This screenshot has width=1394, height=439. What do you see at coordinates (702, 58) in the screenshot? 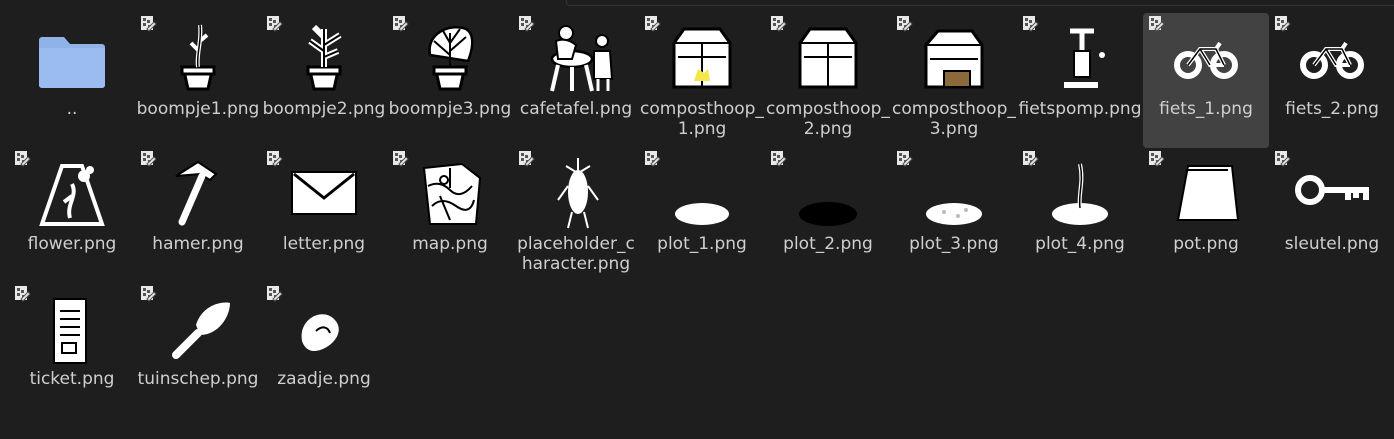
I see `compost-heap-1-icon` at bounding box center [702, 58].